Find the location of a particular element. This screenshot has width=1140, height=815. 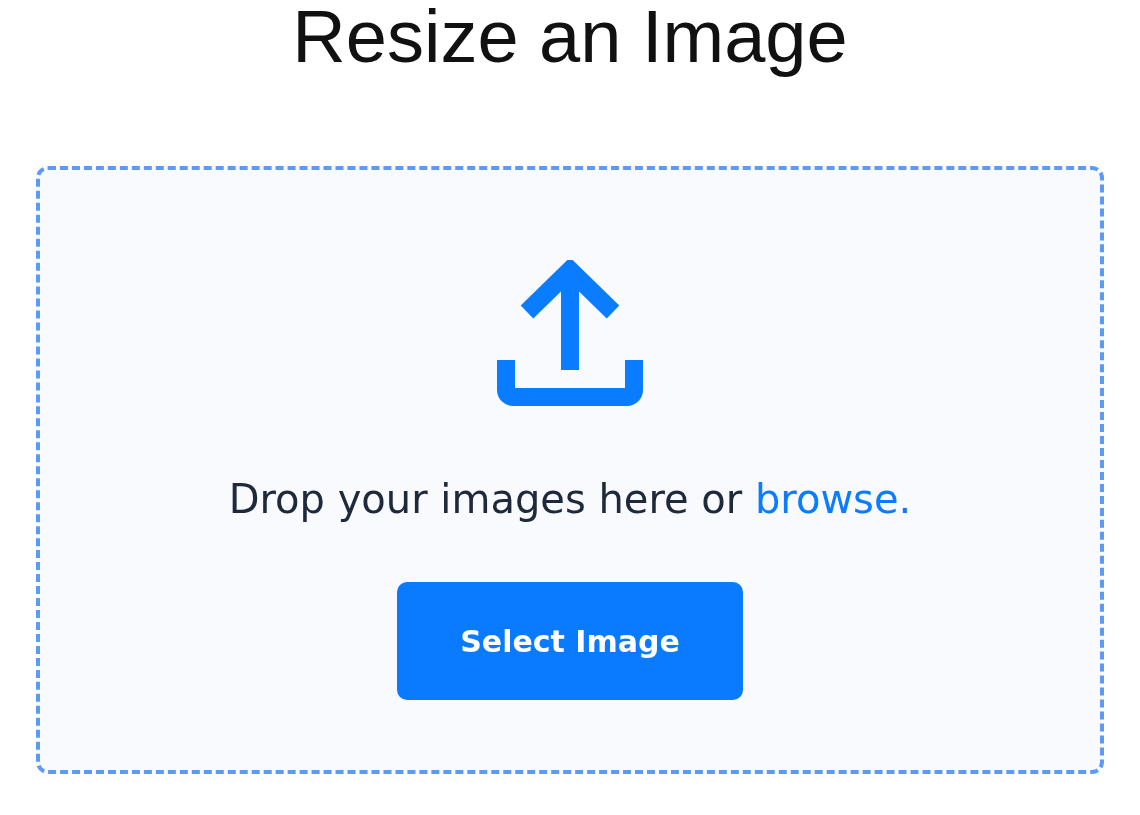

upload-icon is located at coordinates (570, 333).